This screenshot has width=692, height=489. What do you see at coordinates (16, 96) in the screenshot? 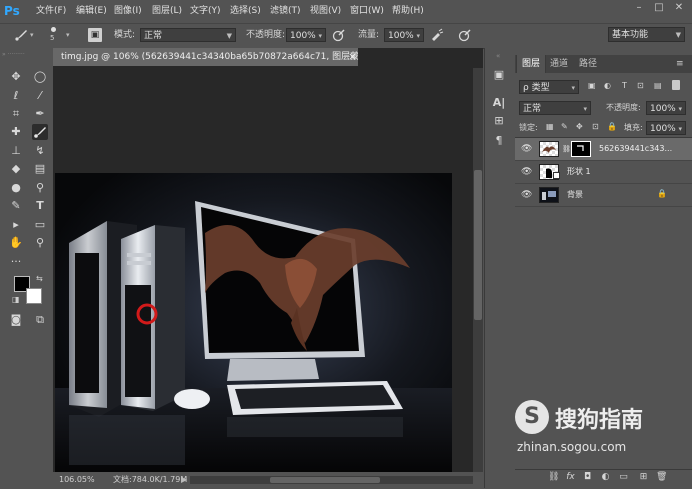
I see `lasso-tool-icon: ℓ` at bounding box center [16, 96].